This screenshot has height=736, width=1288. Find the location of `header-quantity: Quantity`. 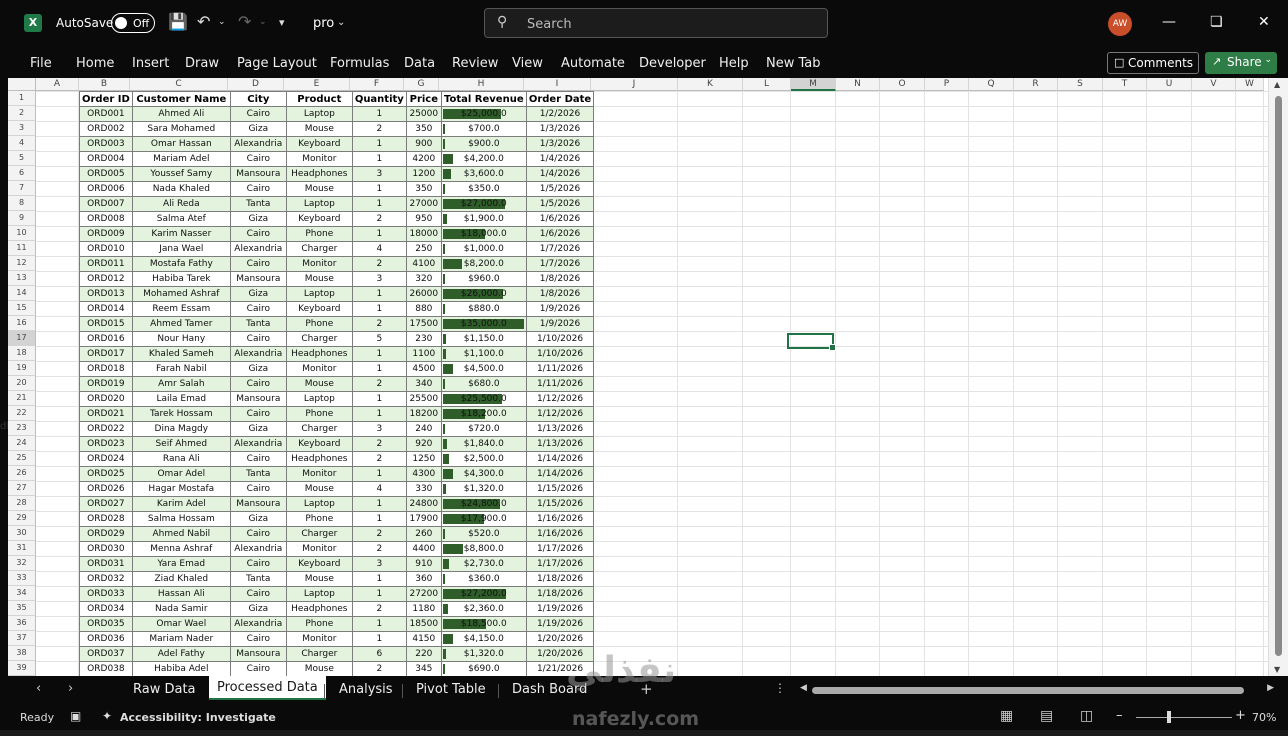

header-quantity: Quantity is located at coordinates (379, 99).